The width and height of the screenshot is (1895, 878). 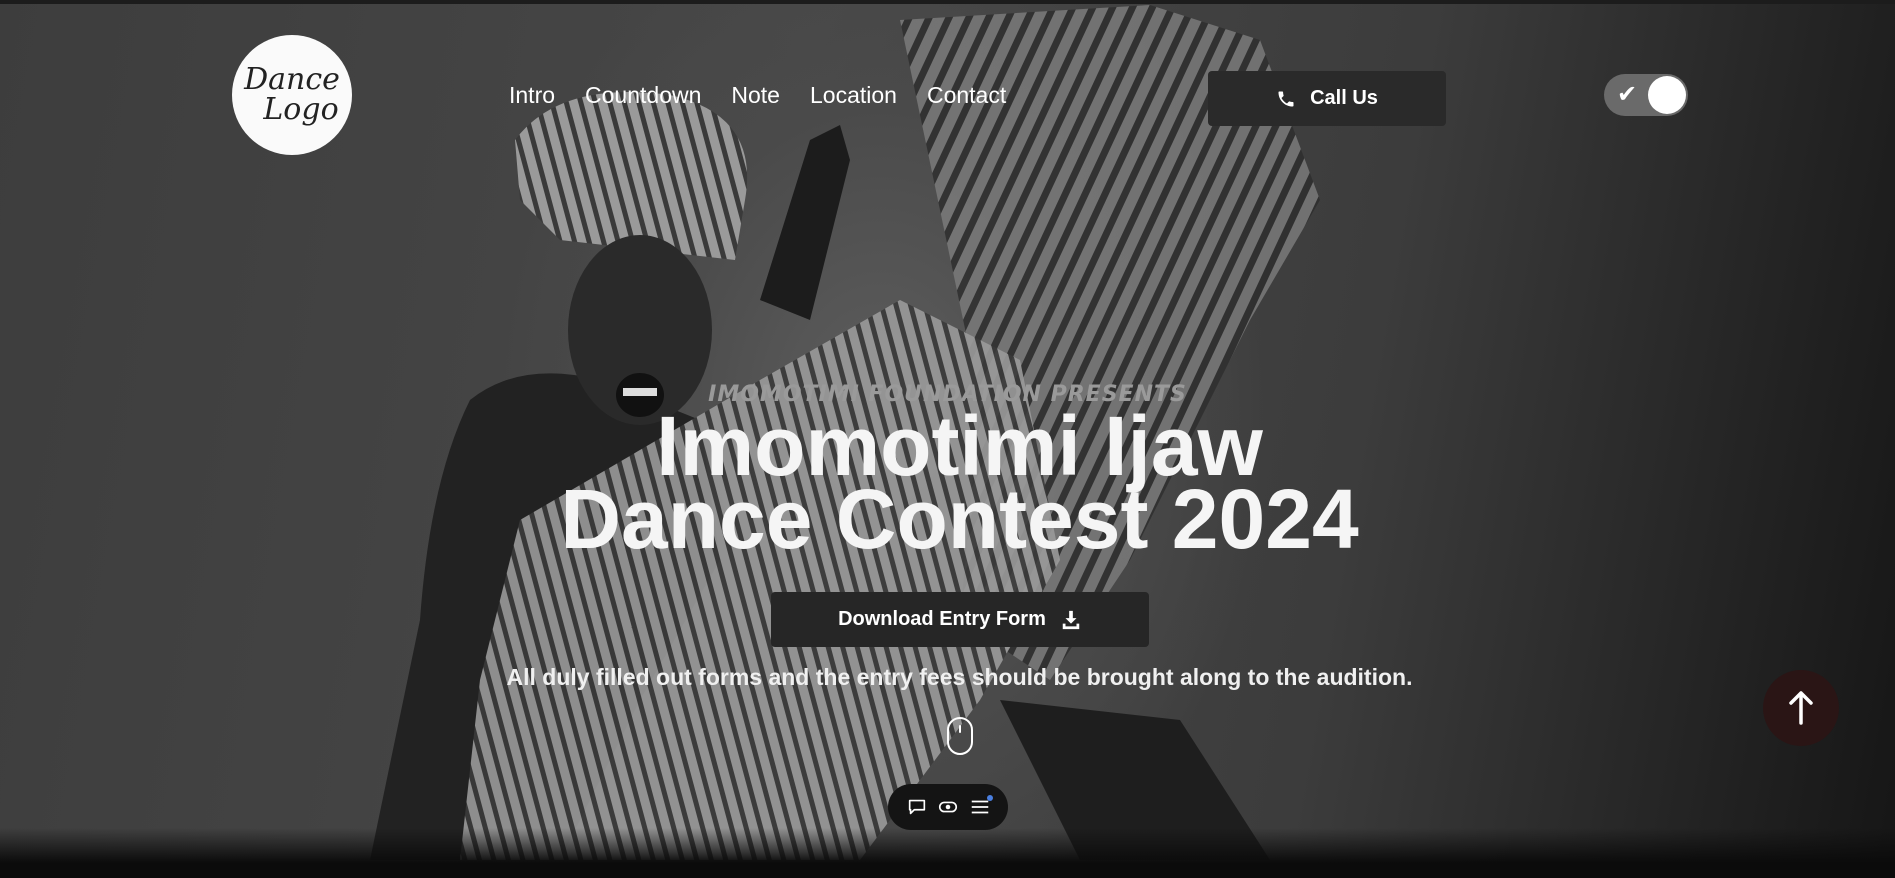 What do you see at coordinates (1344, 98) in the screenshot?
I see `call-us-label: Call Us` at bounding box center [1344, 98].